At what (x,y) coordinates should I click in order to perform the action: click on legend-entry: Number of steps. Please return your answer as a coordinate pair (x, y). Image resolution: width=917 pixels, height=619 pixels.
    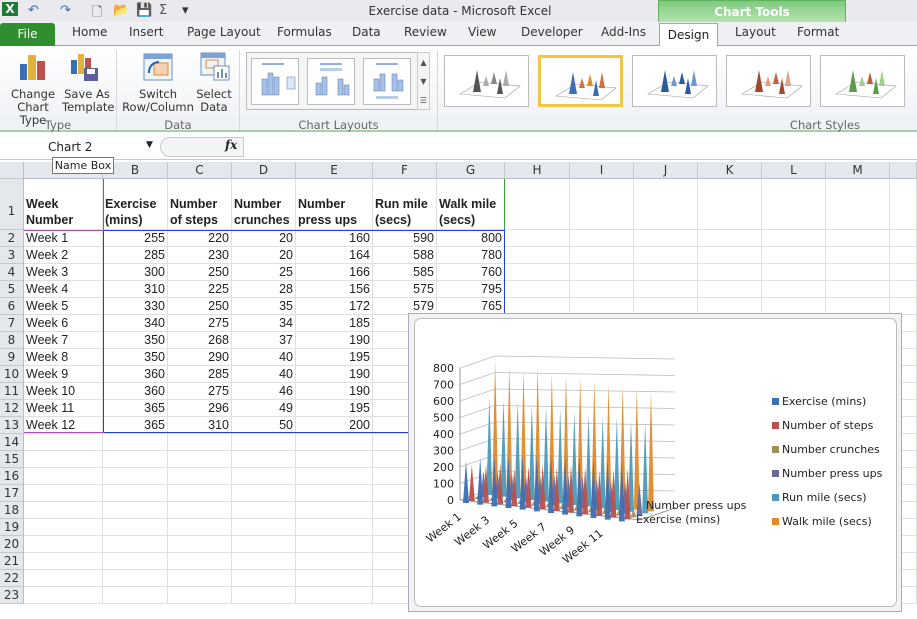
    Looking at the image, I should click on (828, 425).